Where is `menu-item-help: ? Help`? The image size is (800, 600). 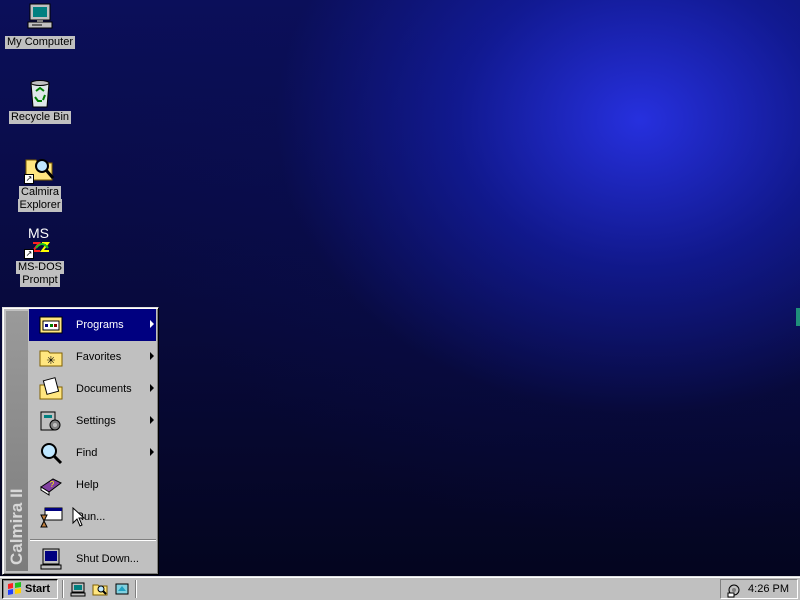 menu-item-help: ? Help is located at coordinates (92, 485).